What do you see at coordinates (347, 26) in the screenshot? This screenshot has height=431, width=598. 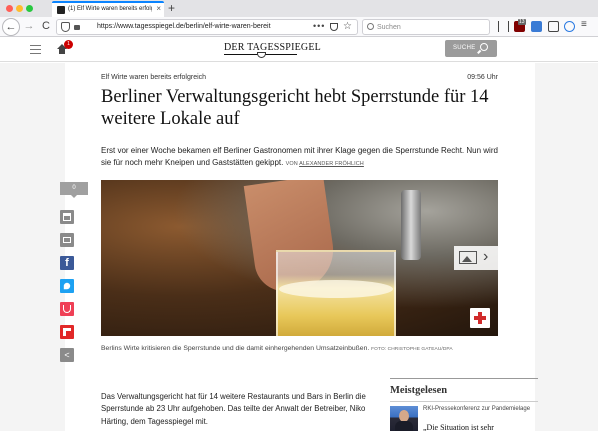 I see `bookmark-star-icon: ☆` at bounding box center [347, 26].